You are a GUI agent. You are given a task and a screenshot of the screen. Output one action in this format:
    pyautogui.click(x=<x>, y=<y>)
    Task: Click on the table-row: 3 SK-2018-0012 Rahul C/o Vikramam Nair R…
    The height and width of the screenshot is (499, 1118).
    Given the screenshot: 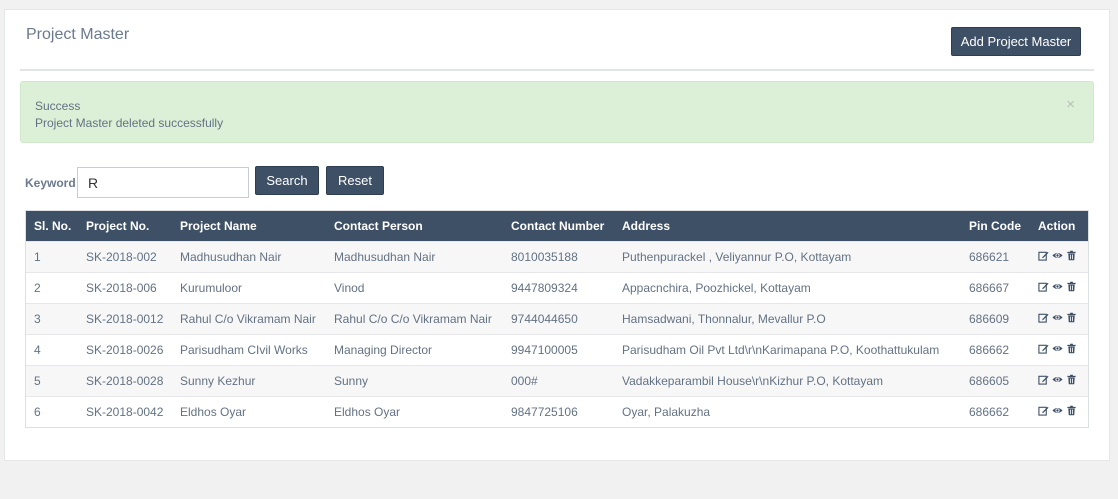 What is the action you would take?
    pyautogui.click(x=557, y=319)
    